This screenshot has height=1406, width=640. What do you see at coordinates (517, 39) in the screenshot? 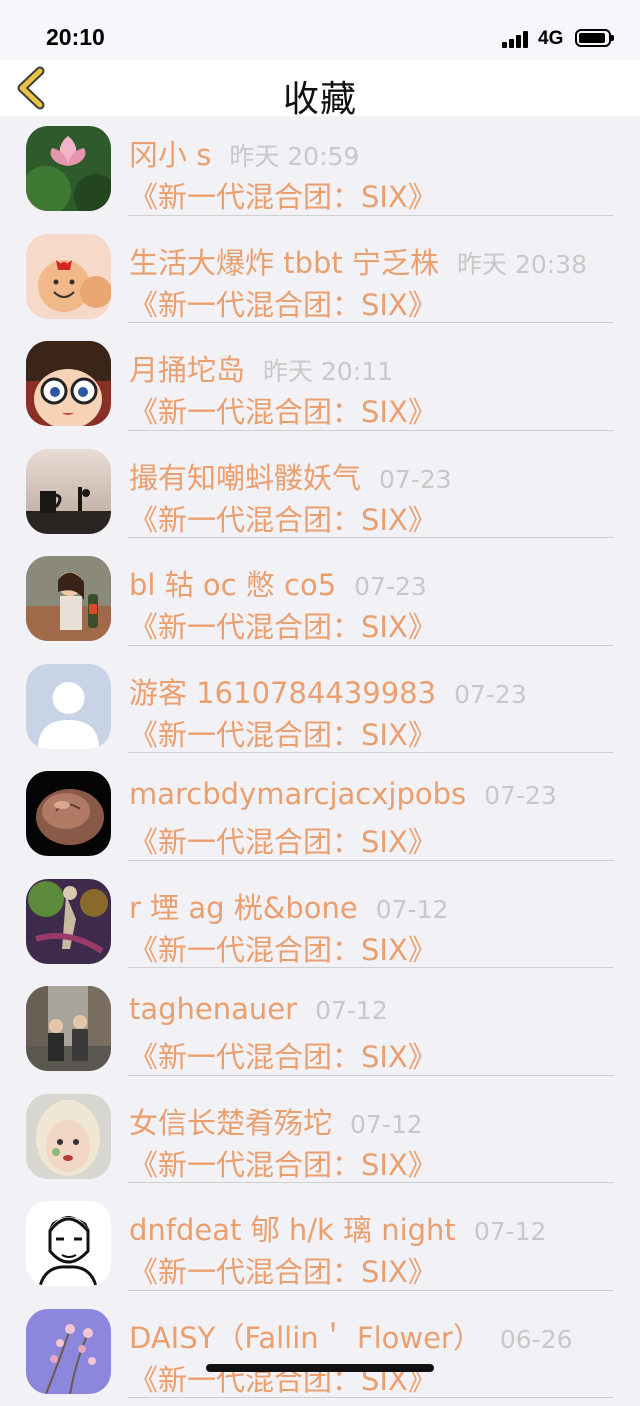
I see `signal-icon` at bounding box center [517, 39].